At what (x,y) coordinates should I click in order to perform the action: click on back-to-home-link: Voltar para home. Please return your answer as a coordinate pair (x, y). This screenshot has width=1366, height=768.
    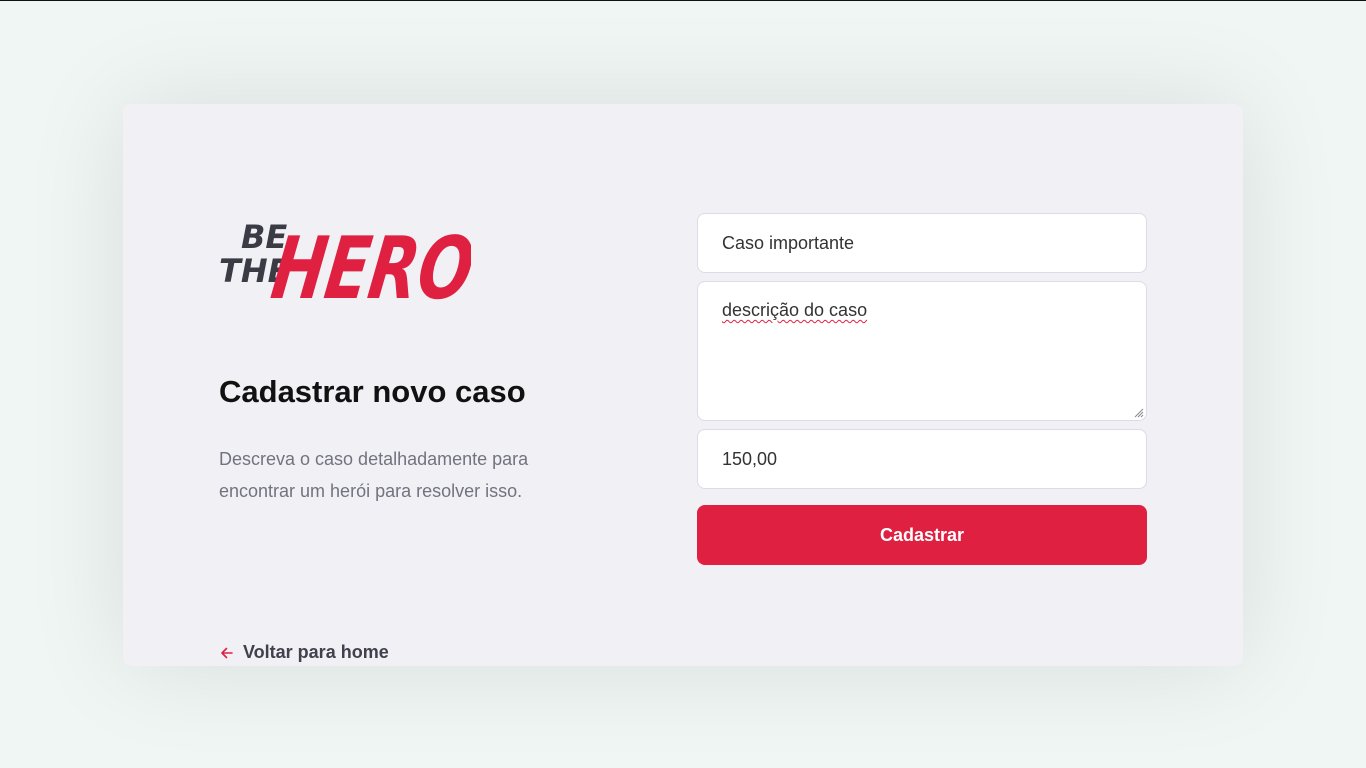
    Looking at the image, I should click on (304, 652).